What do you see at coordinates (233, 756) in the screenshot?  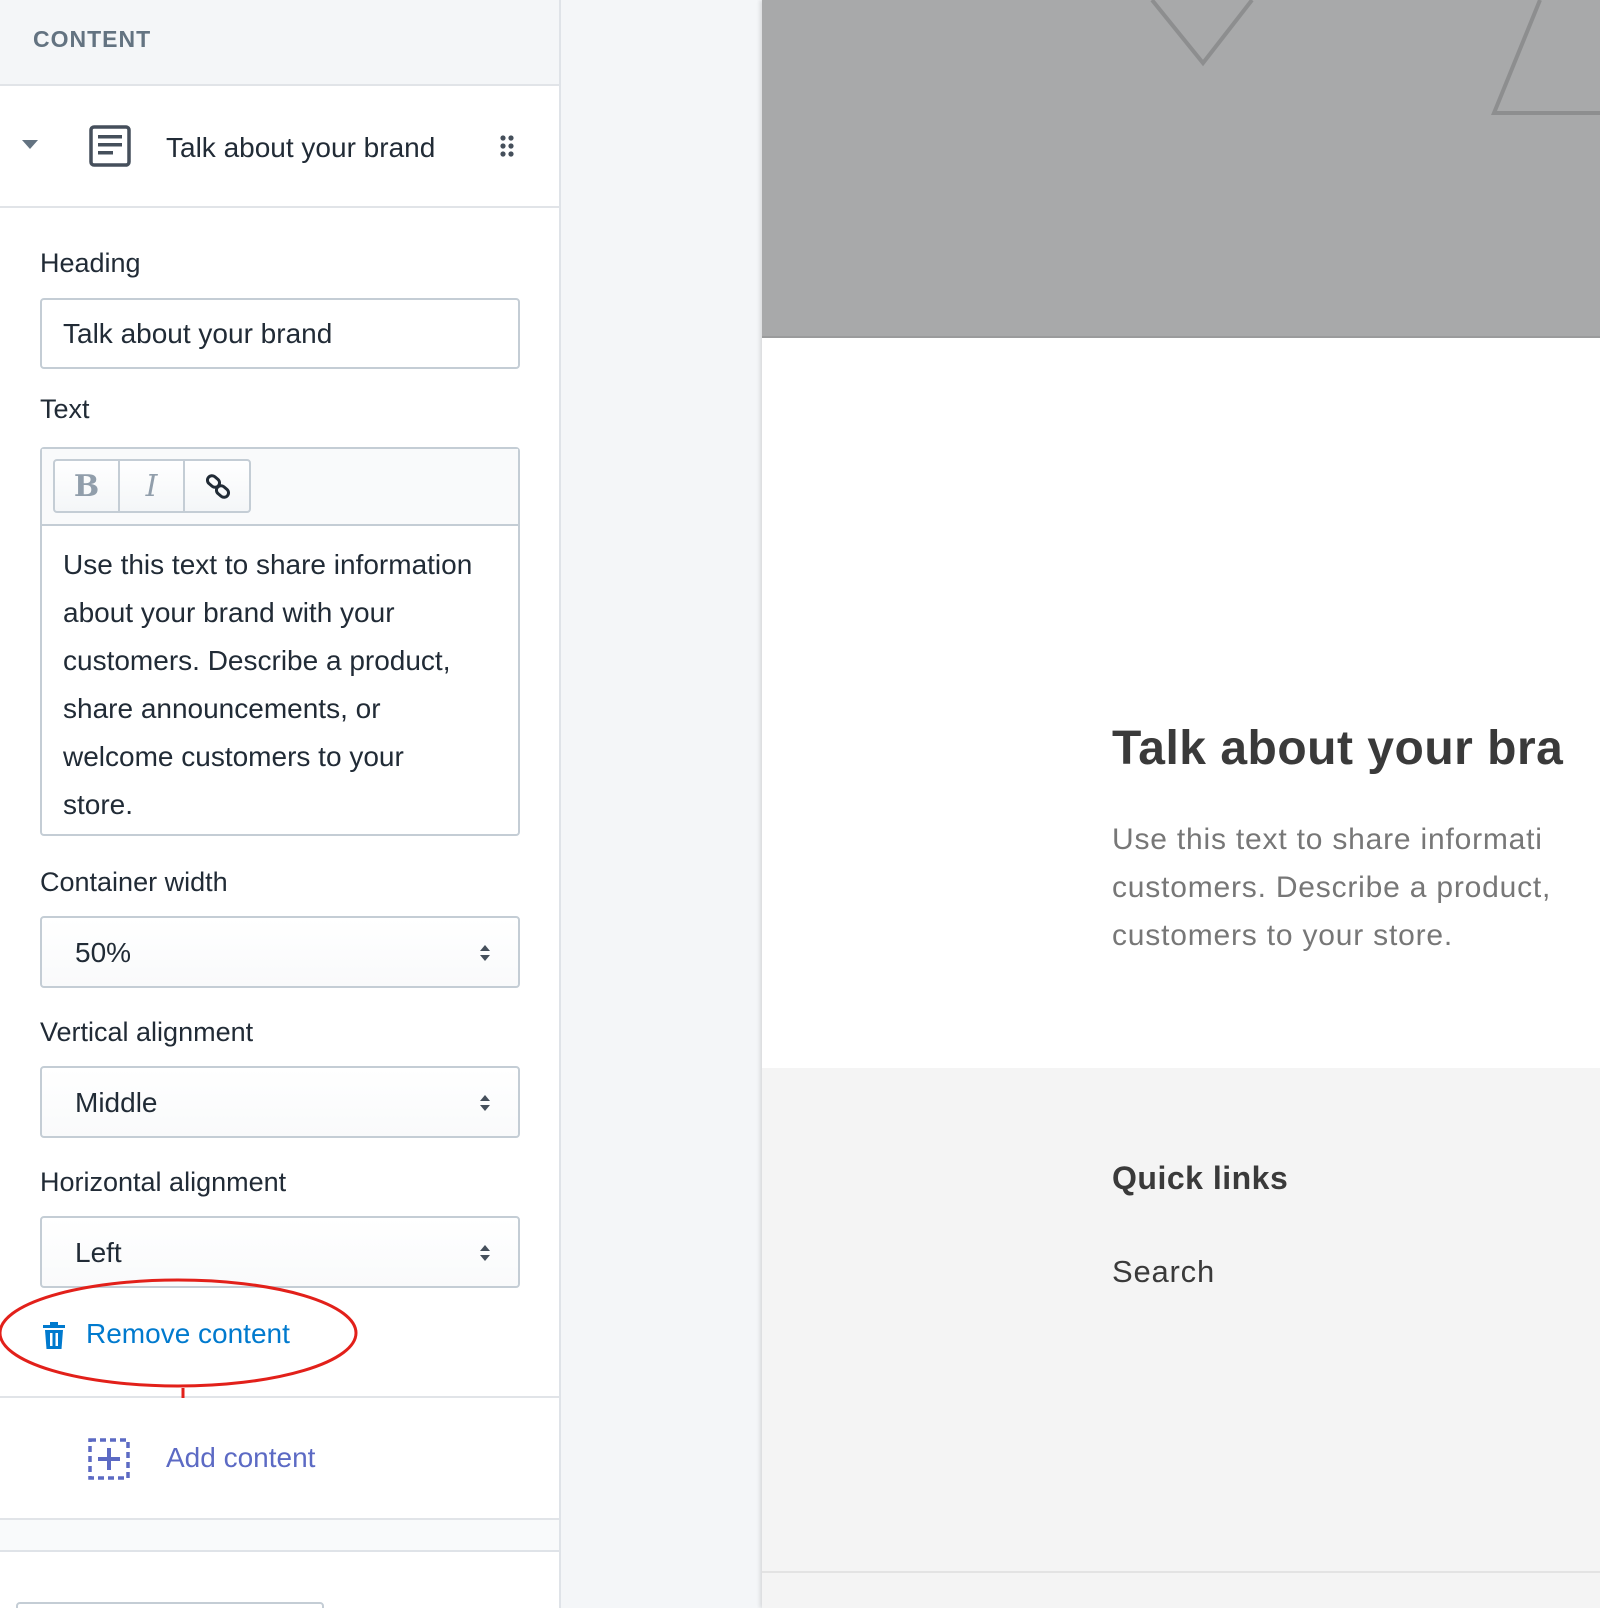 I see `rte-line: welcome customers to your` at bounding box center [233, 756].